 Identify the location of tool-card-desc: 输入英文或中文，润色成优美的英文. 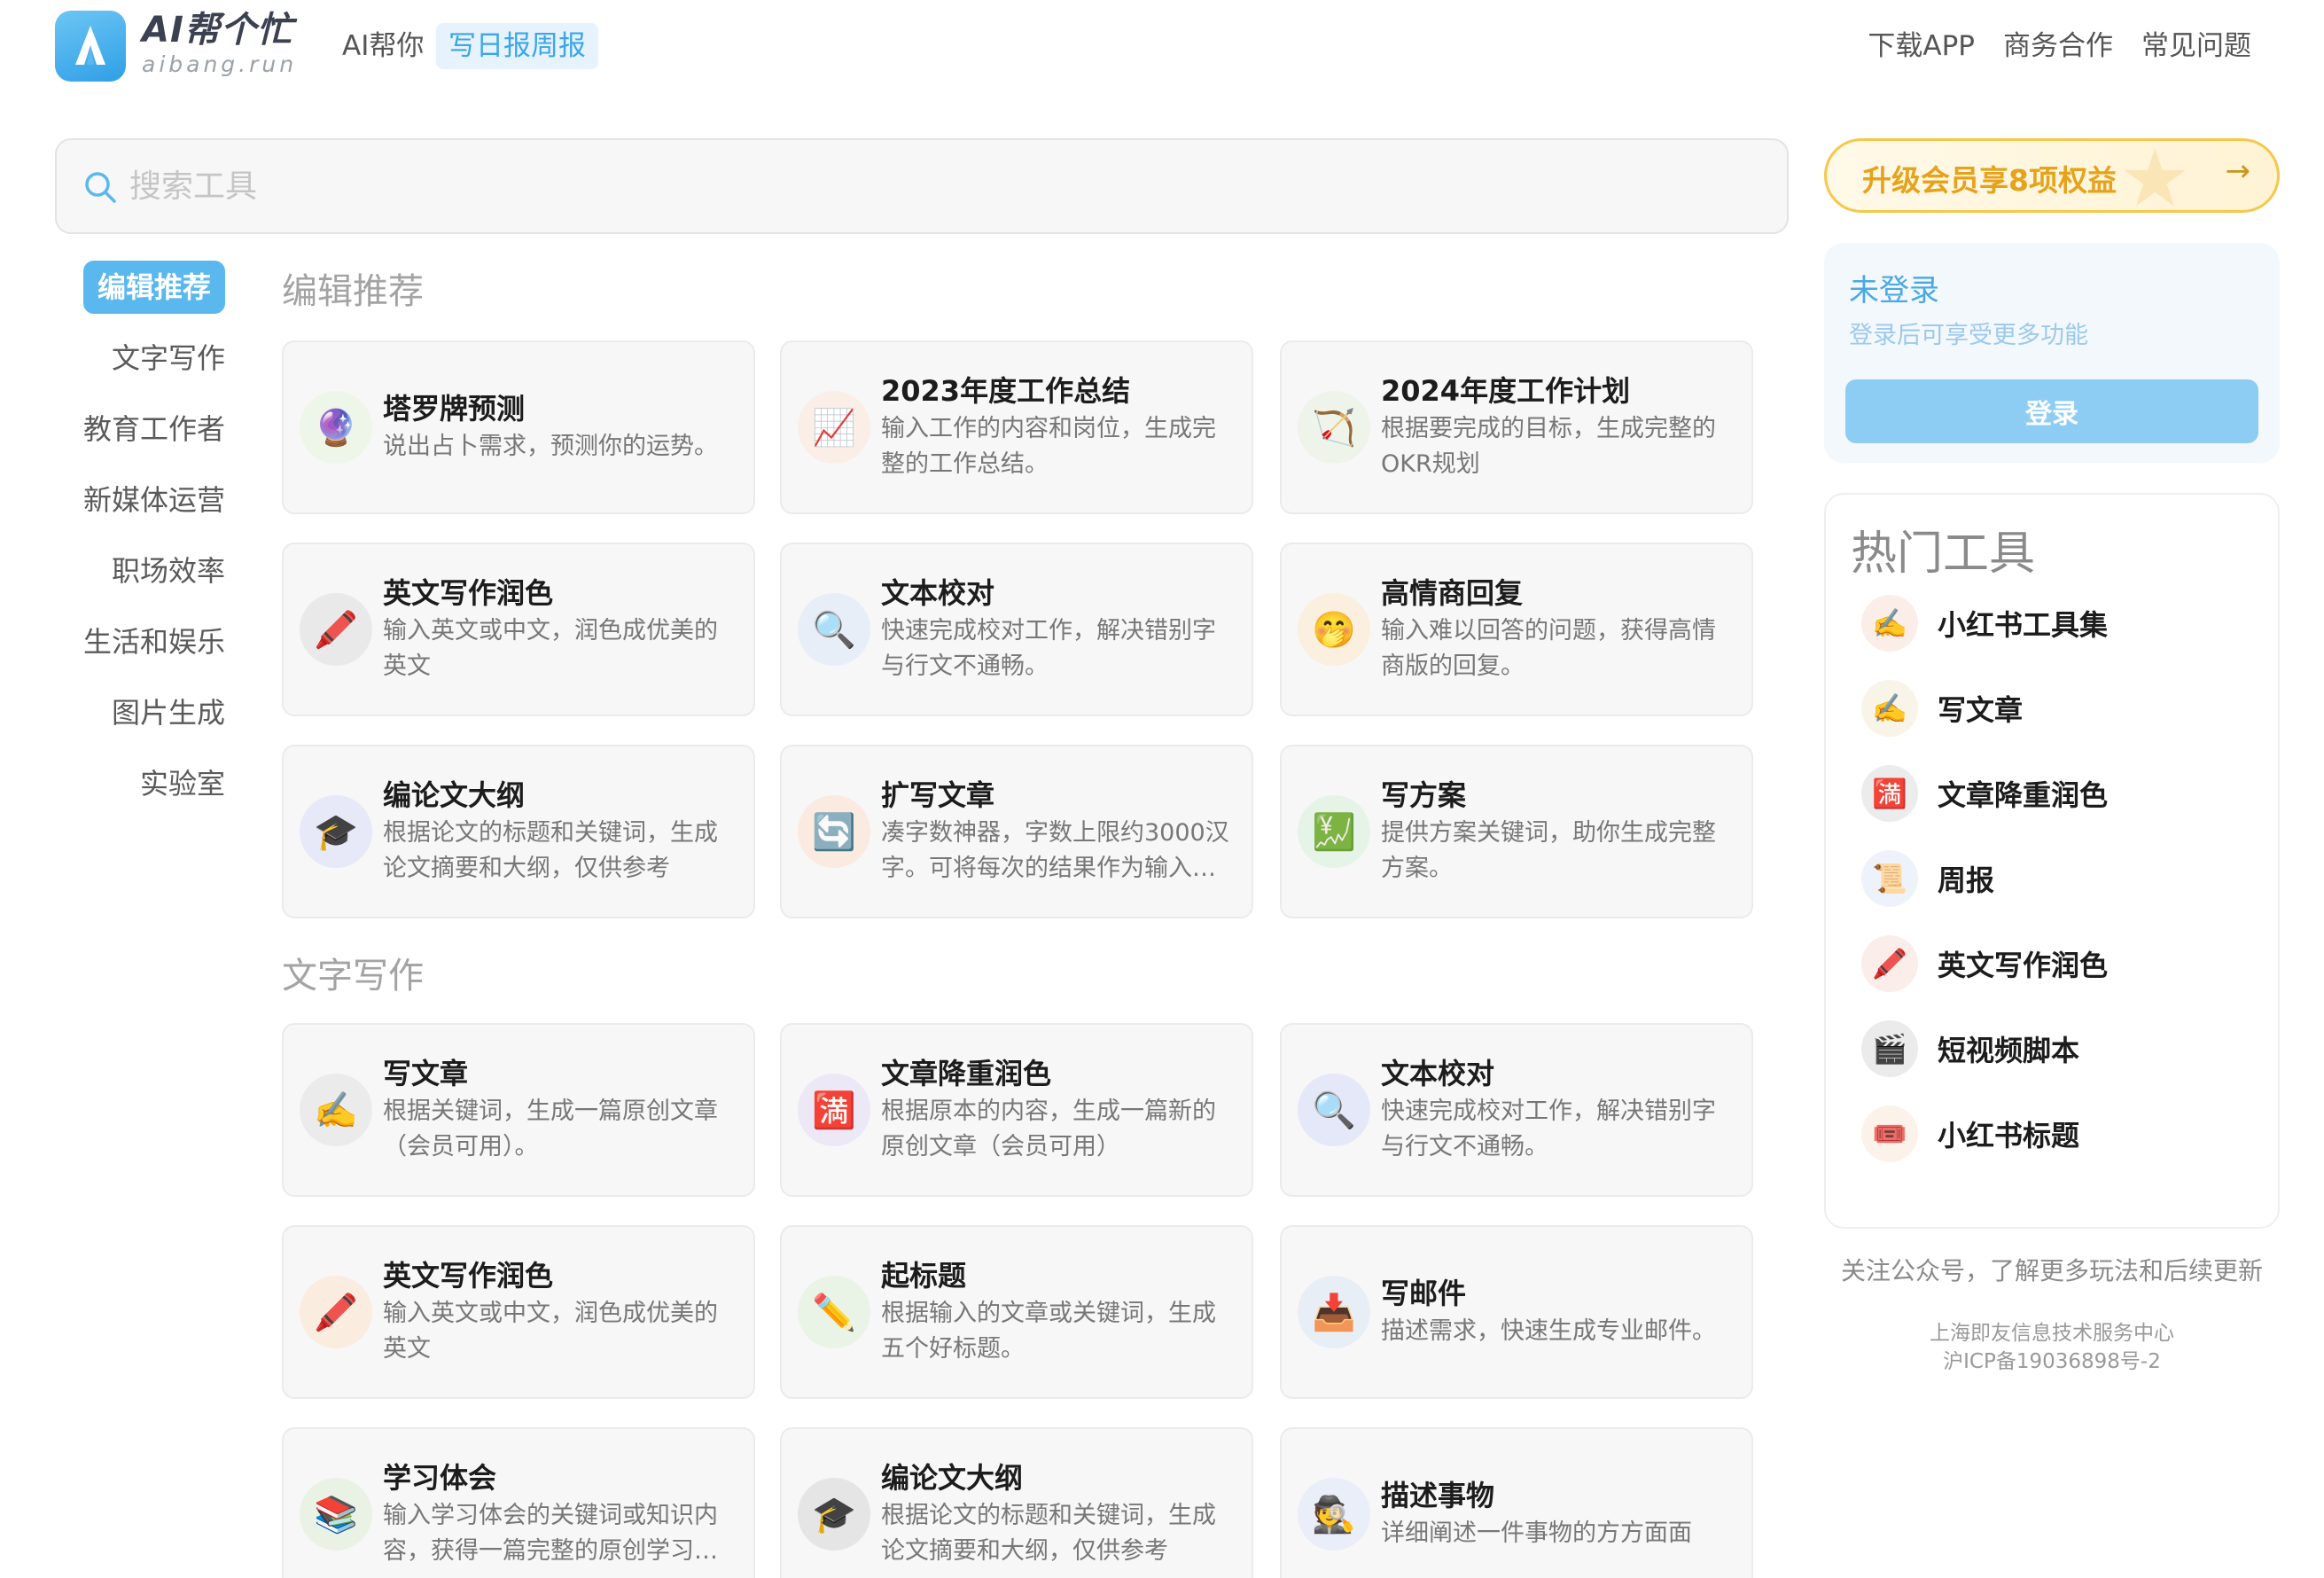
(550, 1331).